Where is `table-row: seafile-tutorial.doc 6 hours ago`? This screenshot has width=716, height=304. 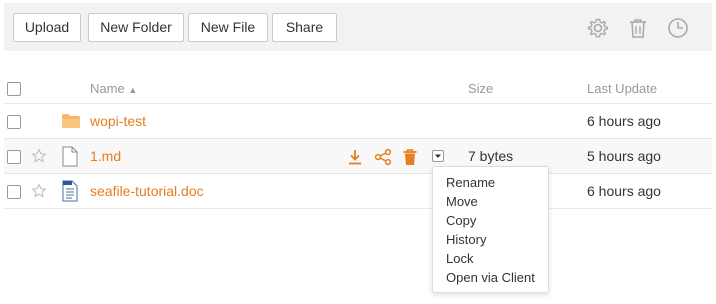
table-row: seafile-tutorial.doc 6 hours ago is located at coordinates (358, 191).